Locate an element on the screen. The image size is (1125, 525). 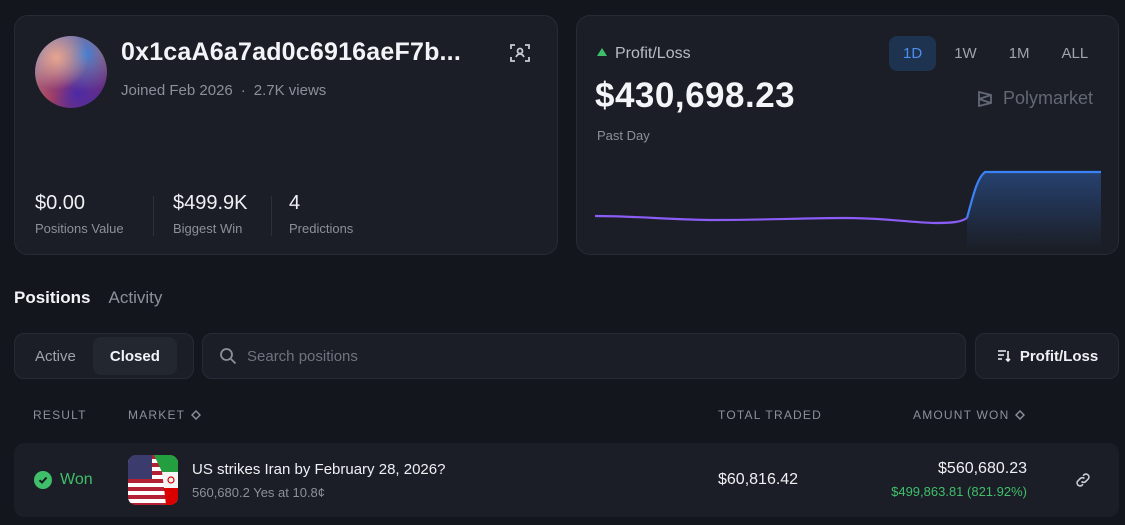
link-icon is located at coordinates (1083, 480).